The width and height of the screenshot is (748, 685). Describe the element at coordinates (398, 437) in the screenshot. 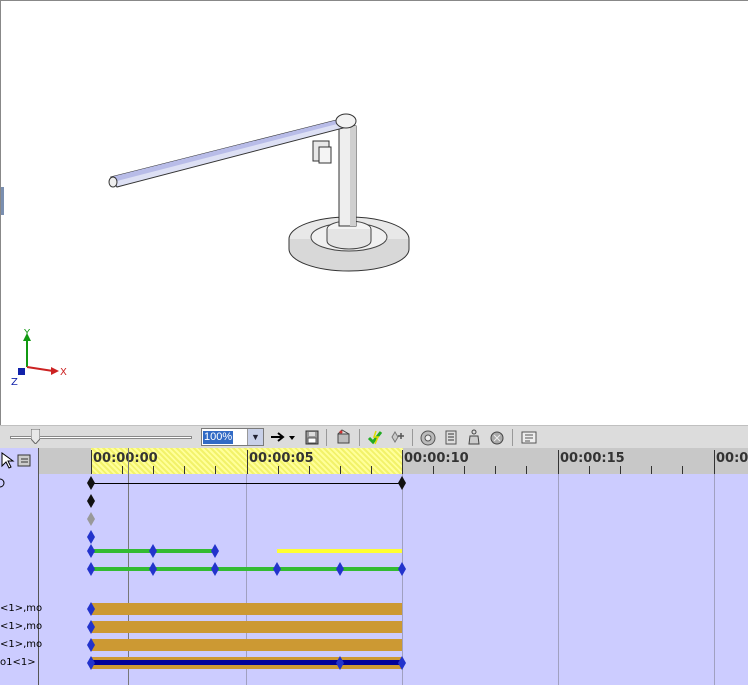

I see `add-key-icon` at that location.